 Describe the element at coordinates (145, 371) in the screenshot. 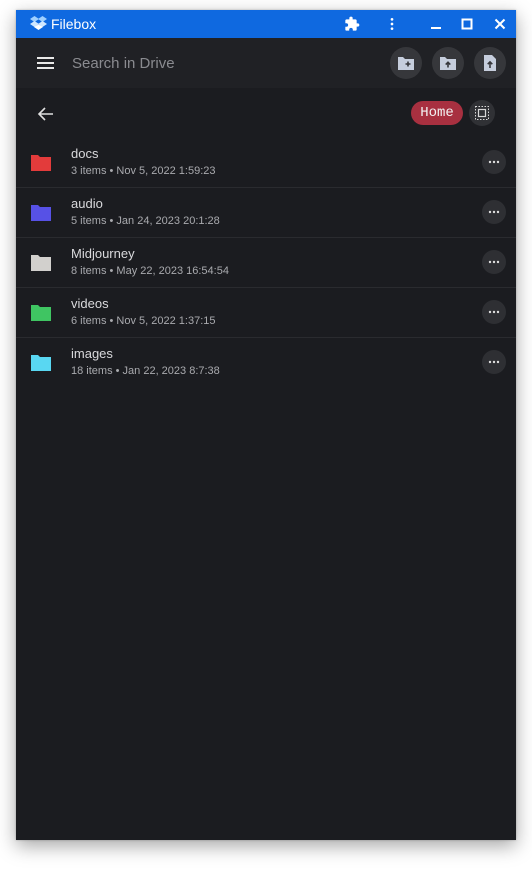

I see `file-meta: 18 items • Jan 22, 2023 8:7:38` at that location.